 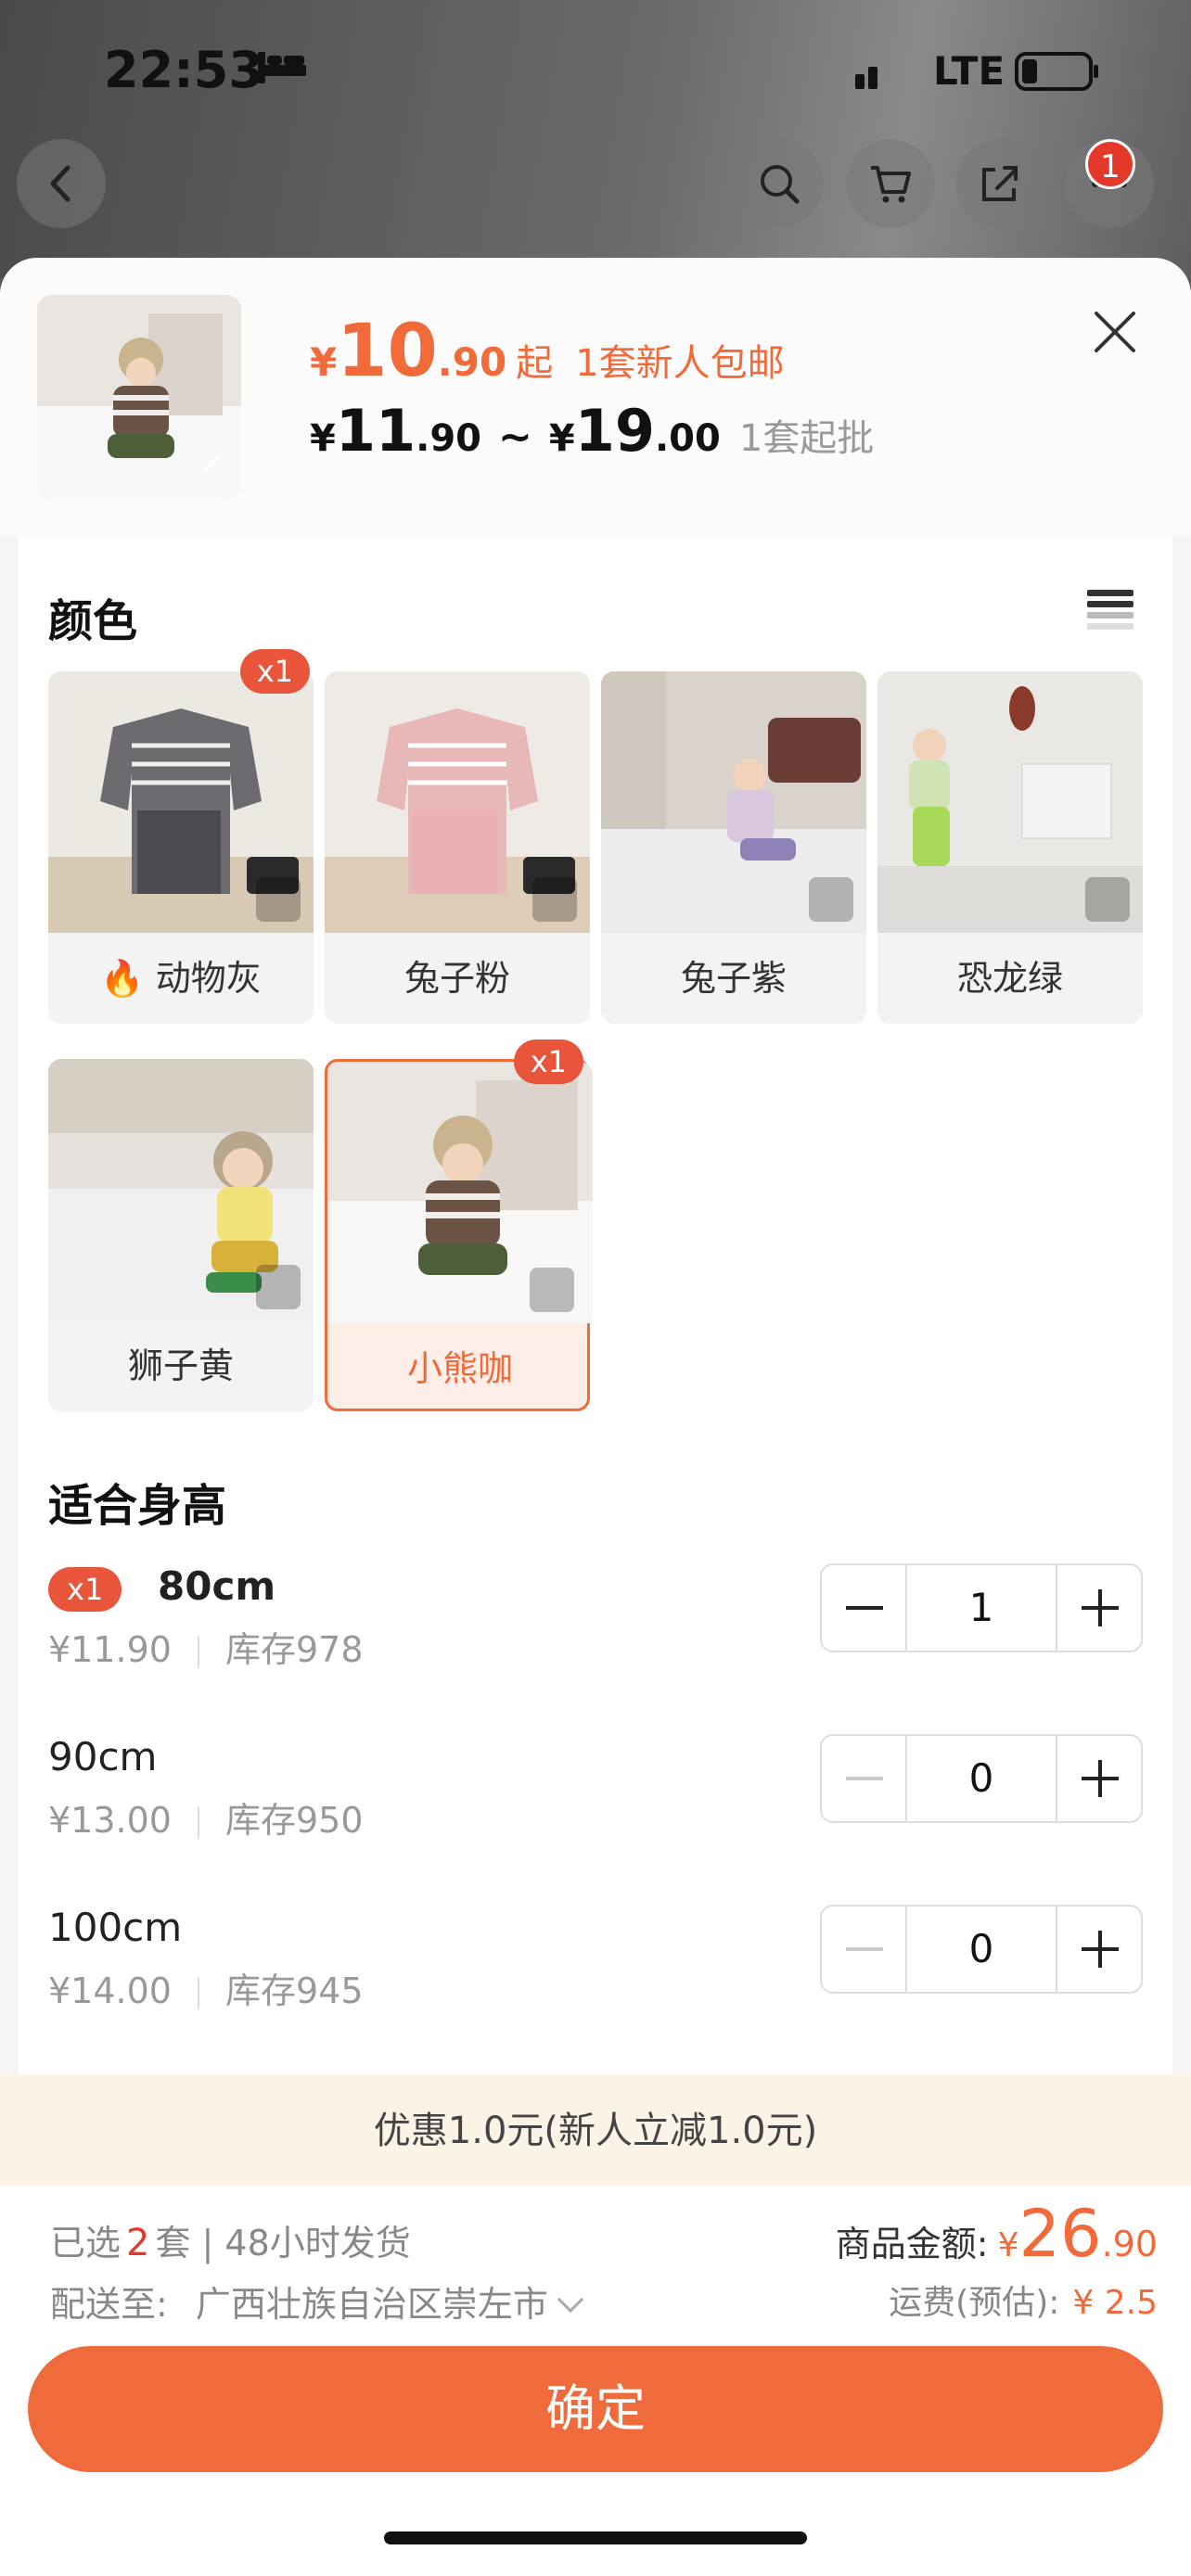 What do you see at coordinates (1023, 2303) in the screenshot?
I see `freight-estimate: 运费(预估): ¥ 2.5` at bounding box center [1023, 2303].